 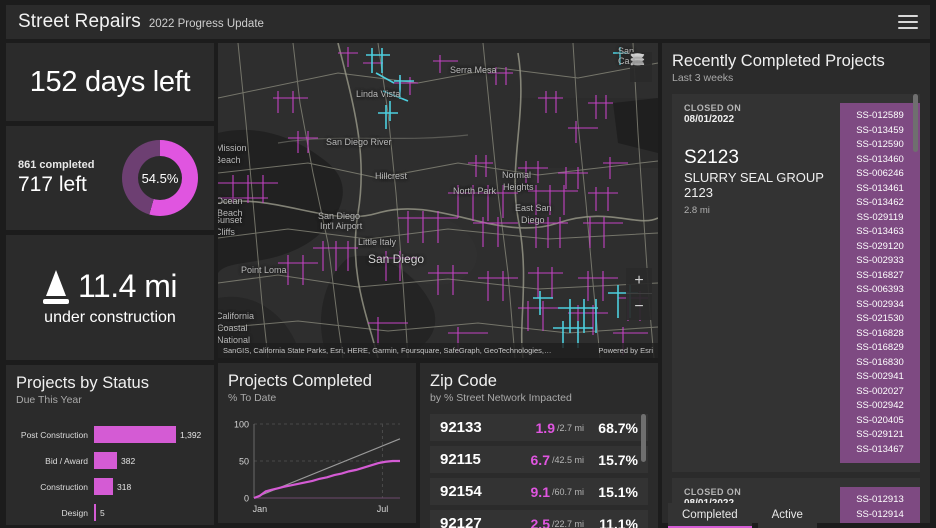 I want to click on project-tag: SS-020405, so click(x=880, y=421).